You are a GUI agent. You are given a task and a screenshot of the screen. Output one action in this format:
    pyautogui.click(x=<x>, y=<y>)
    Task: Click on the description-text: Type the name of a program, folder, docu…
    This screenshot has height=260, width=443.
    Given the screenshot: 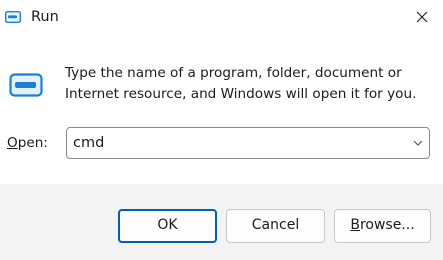 What is the action you would take?
    pyautogui.click(x=240, y=84)
    